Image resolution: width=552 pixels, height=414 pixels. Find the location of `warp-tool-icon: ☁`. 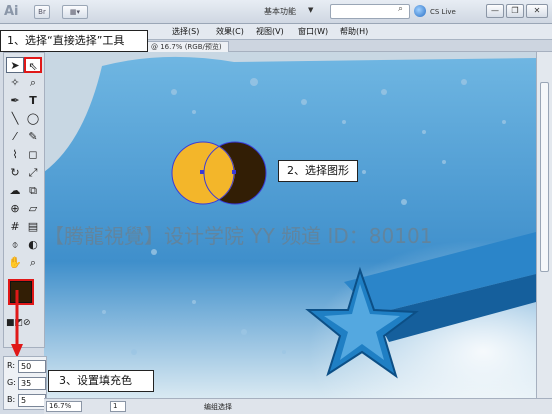

warp-tool-icon: ☁ is located at coordinates (15, 191).